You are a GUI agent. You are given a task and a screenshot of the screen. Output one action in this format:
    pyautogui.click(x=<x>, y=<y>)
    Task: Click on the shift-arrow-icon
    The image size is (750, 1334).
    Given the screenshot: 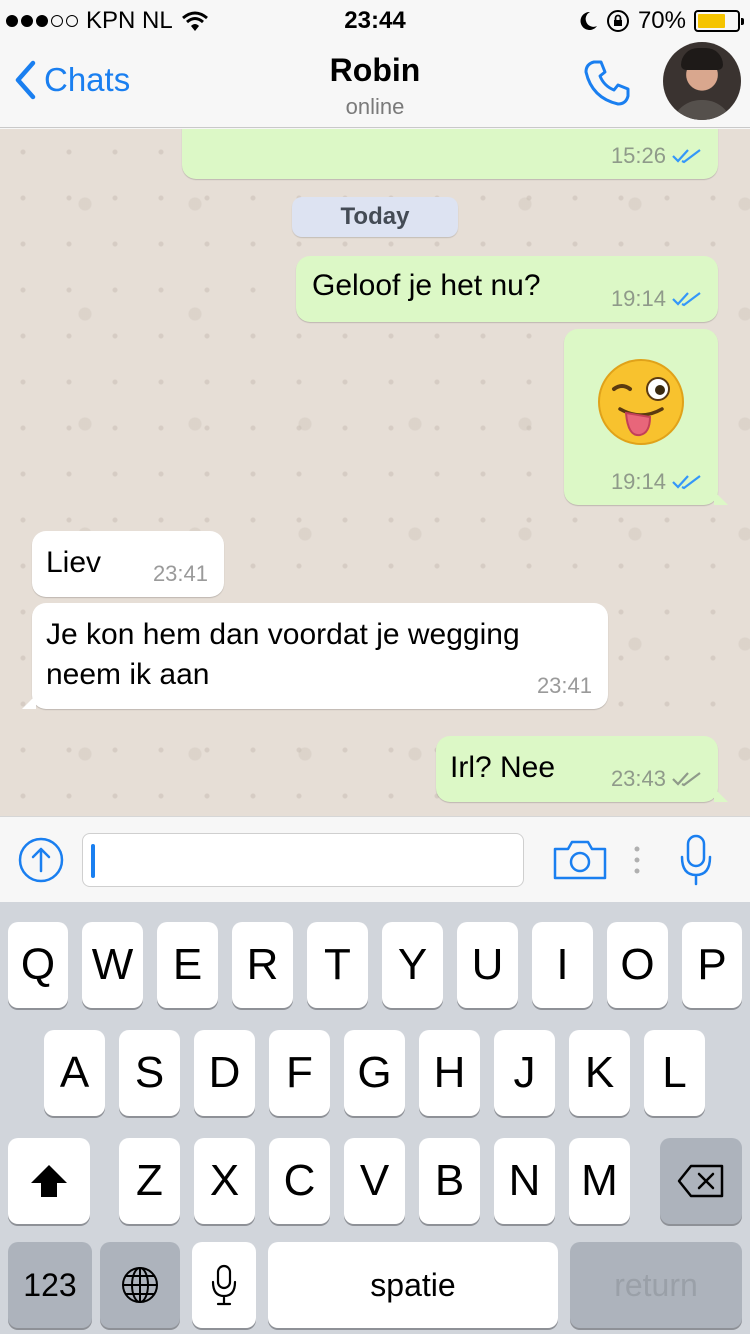 What is the action you would take?
    pyautogui.click(x=49, y=1181)
    